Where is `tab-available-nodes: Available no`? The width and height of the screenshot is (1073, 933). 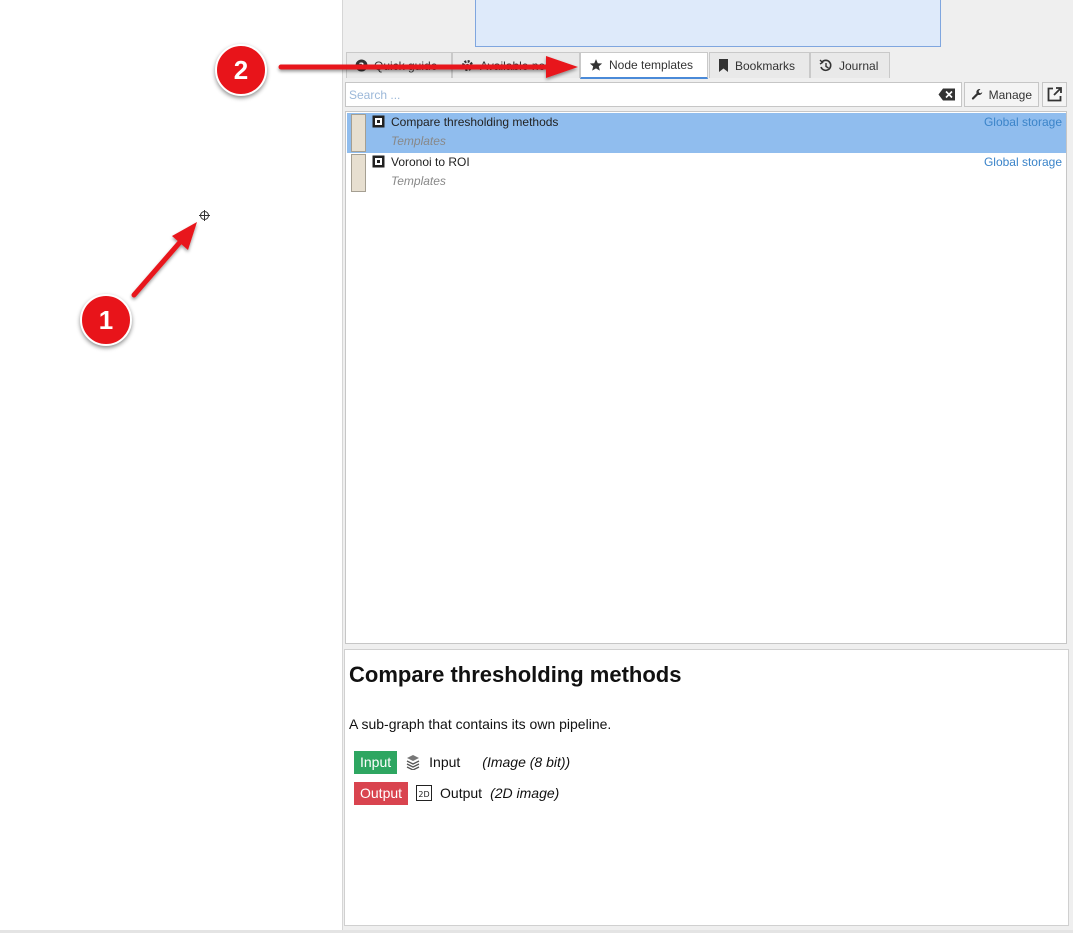
tab-available-nodes: Available no is located at coordinates (516, 65).